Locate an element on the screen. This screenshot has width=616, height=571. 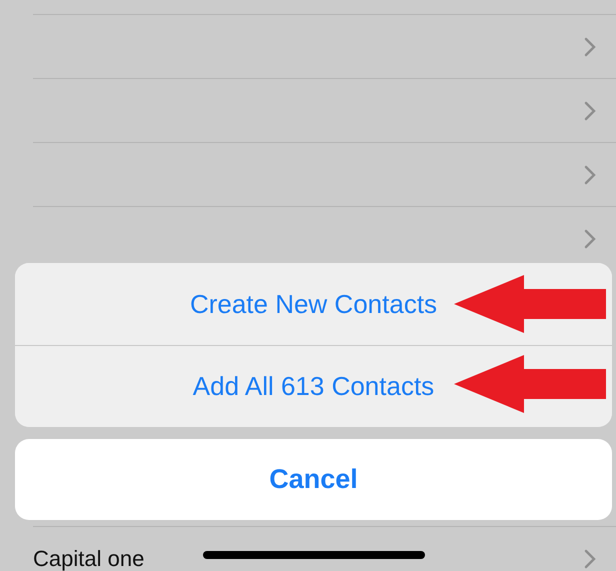
action-button: Add All 613 Contacts is located at coordinates (313, 386).